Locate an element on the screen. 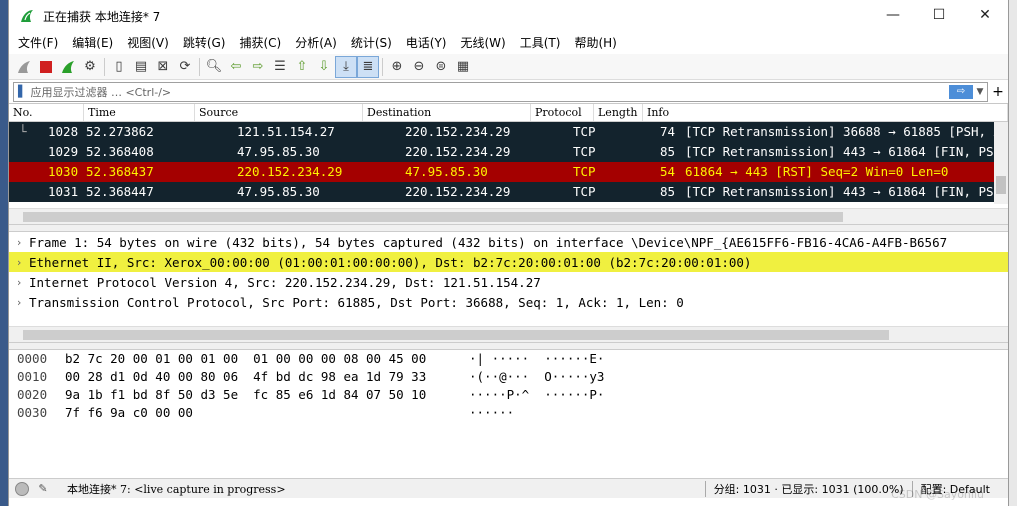 The image size is (1017, 506). bytes-ascii: ·····P·^ ······P· is located at coordinates (536, 395).